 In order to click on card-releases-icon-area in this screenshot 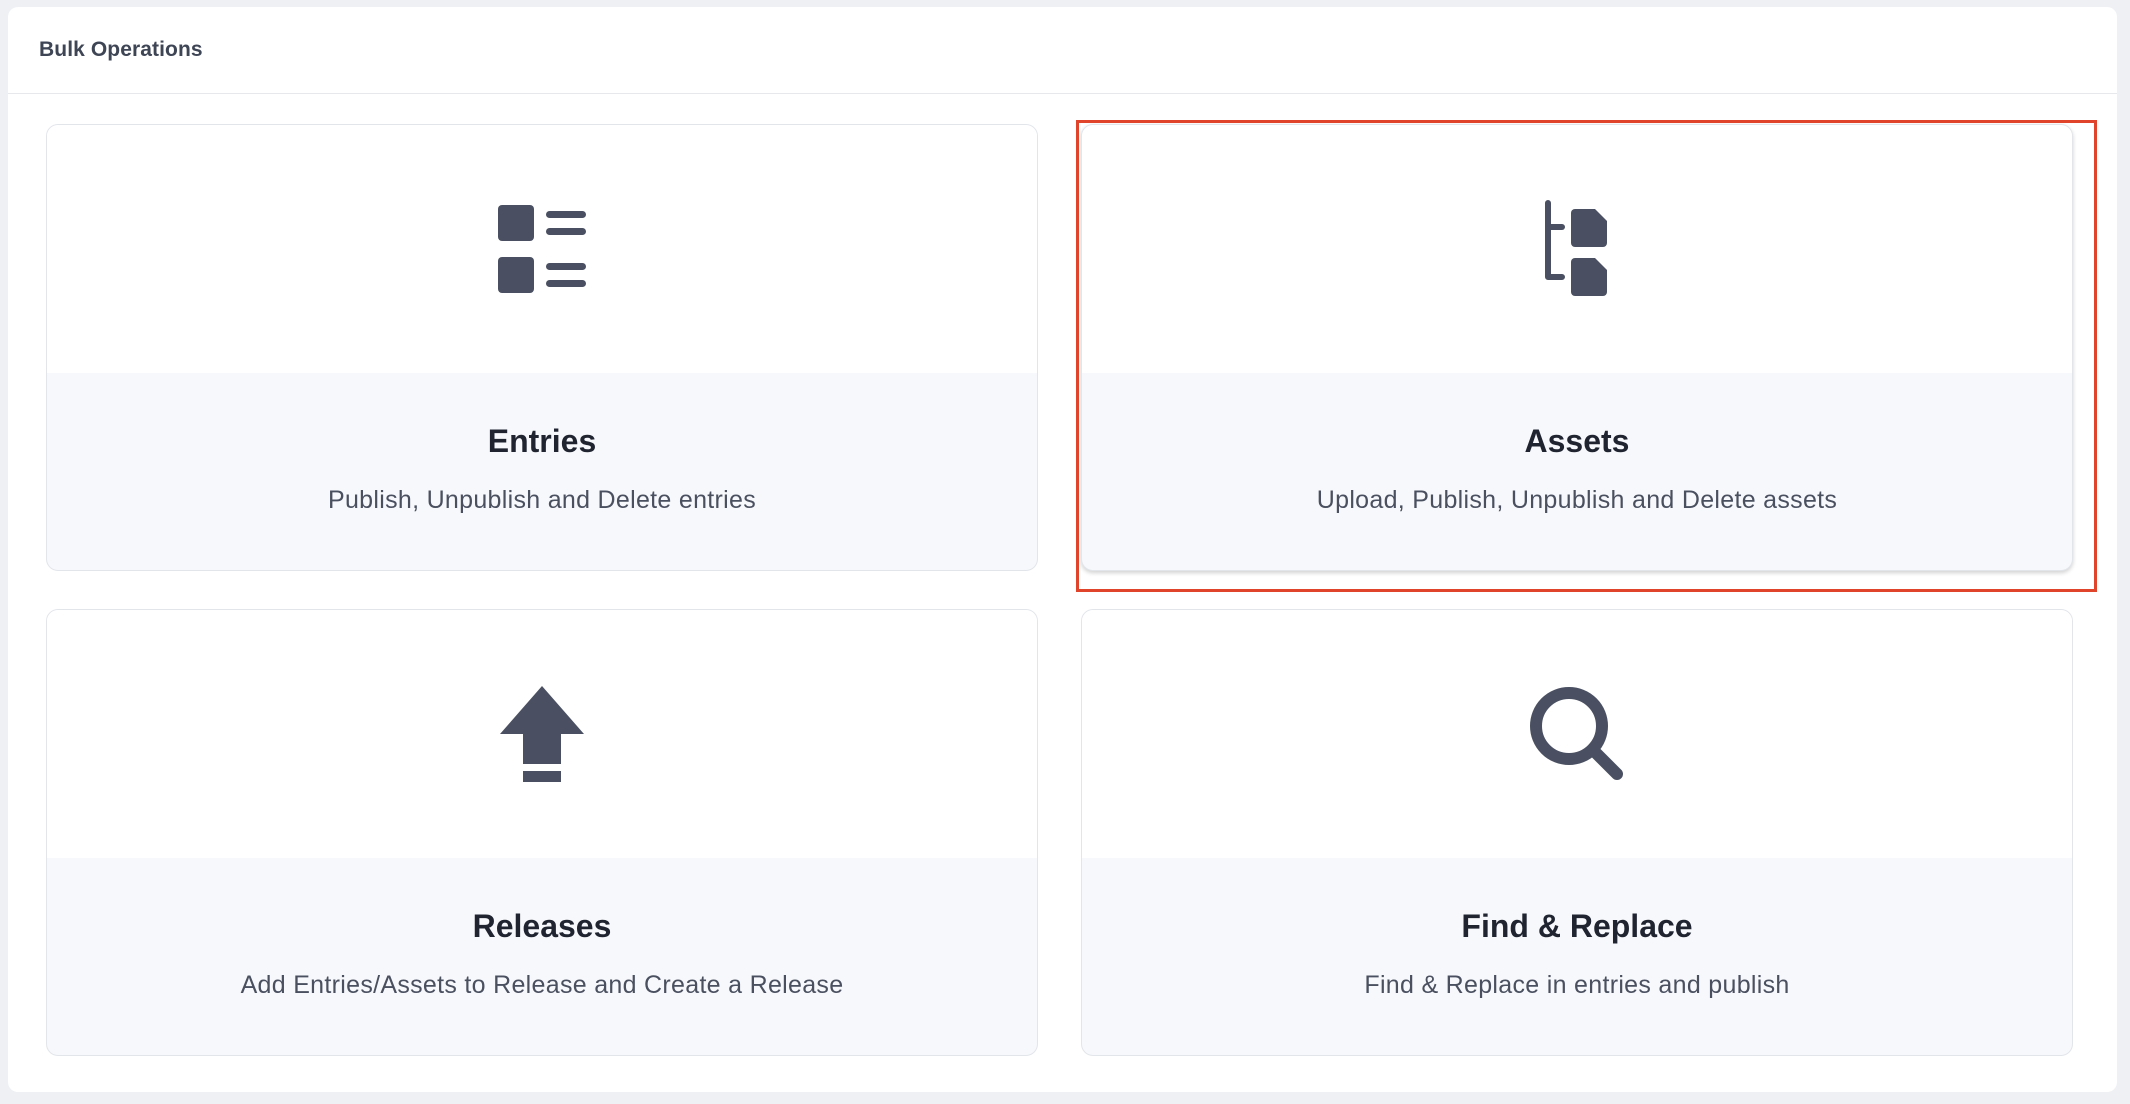, I will do `click(542, 734)`.